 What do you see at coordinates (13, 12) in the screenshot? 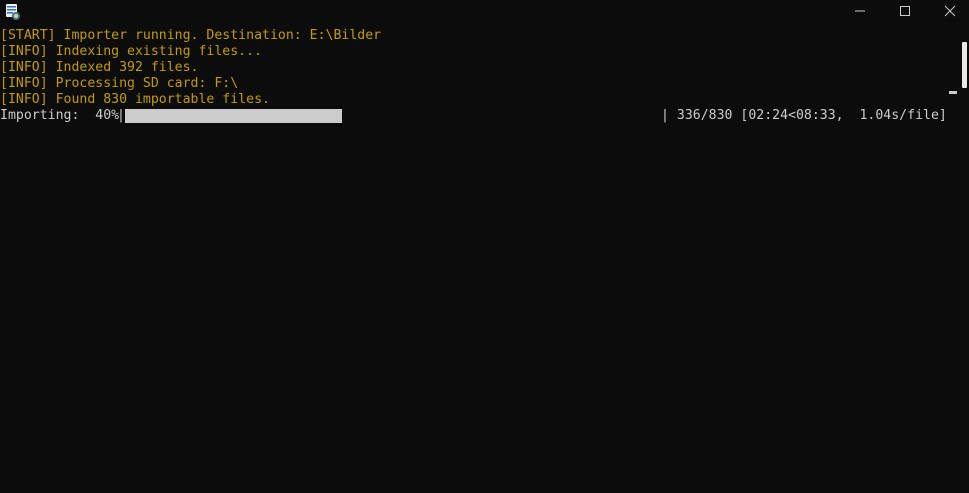
I see `python-icon` at bounding box center [13, 12].